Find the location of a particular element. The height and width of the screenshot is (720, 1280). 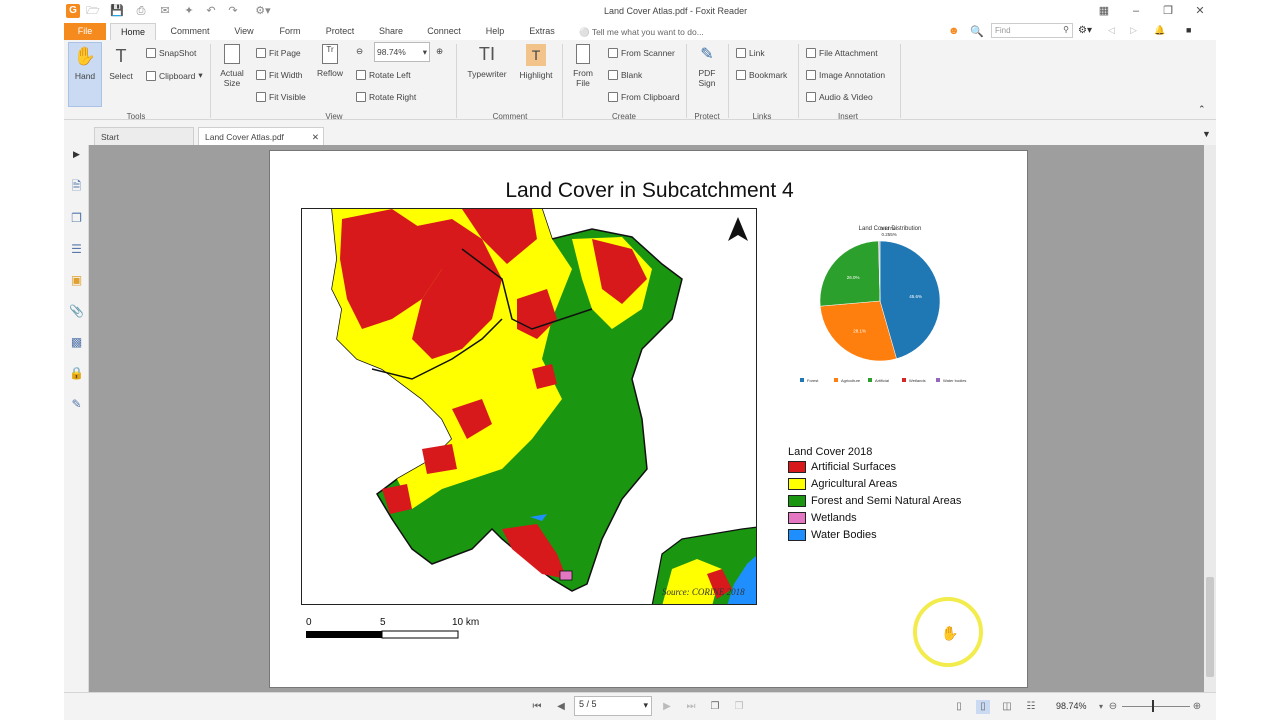

continuous-page-icon: ▯ is located at coordinates (983, 707).